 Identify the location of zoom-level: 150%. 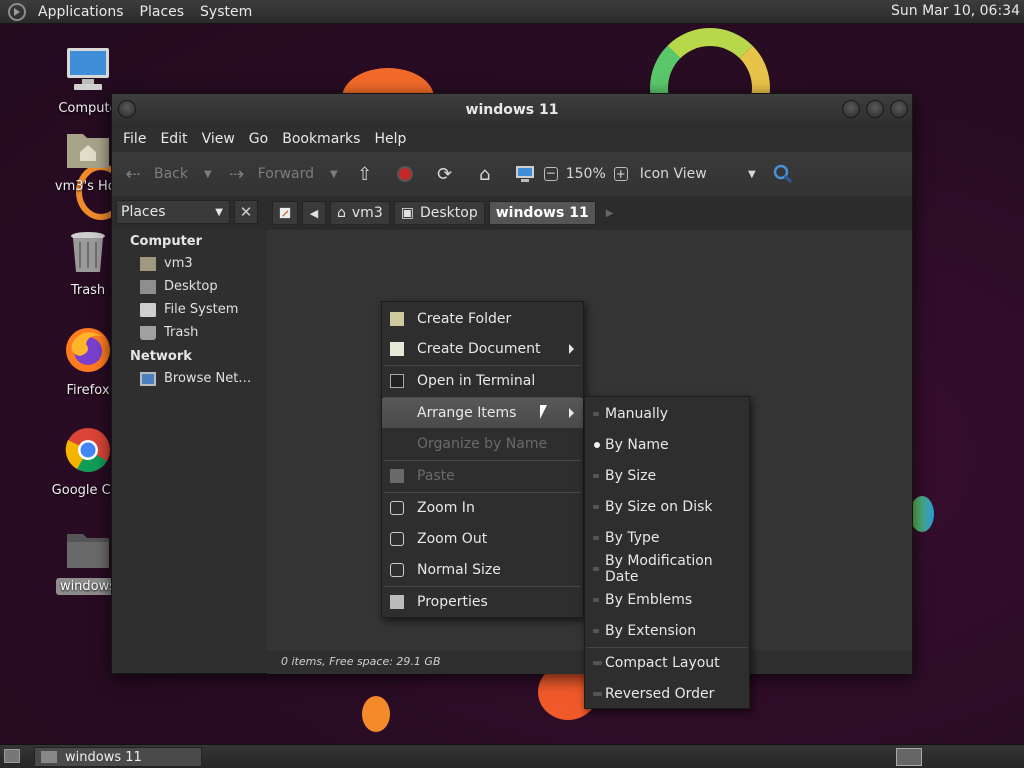
(586, 174).